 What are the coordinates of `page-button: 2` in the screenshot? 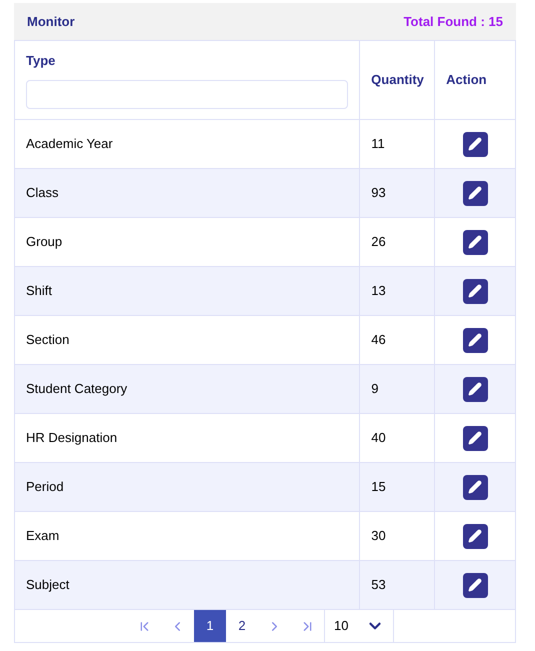 It's located at (242, 626).